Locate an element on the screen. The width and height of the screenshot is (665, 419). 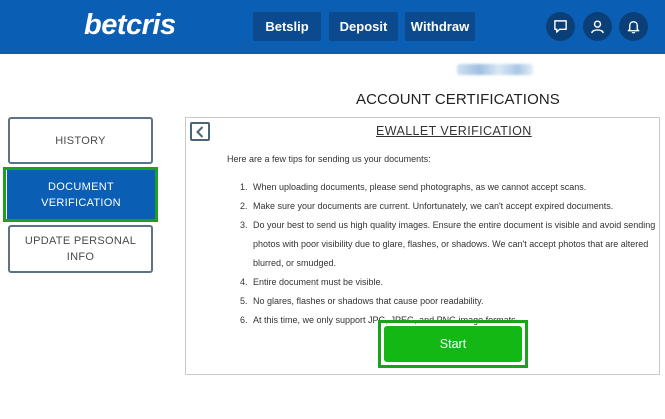
sidebar-item-document-verification: DOCUMENT VERIFICATION is located at coordinates (81, 194).